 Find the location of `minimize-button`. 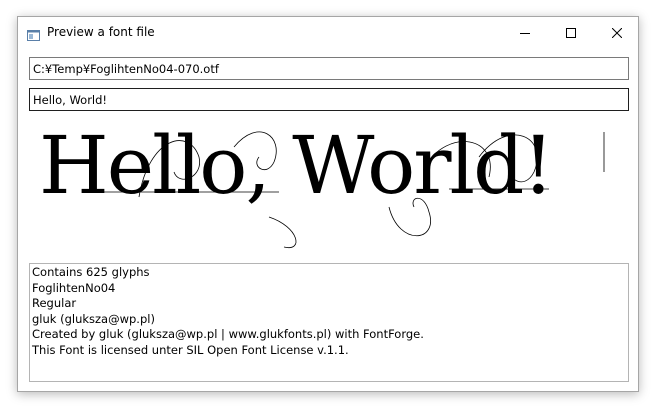

minimize-button is located at coordinates (525, 32).